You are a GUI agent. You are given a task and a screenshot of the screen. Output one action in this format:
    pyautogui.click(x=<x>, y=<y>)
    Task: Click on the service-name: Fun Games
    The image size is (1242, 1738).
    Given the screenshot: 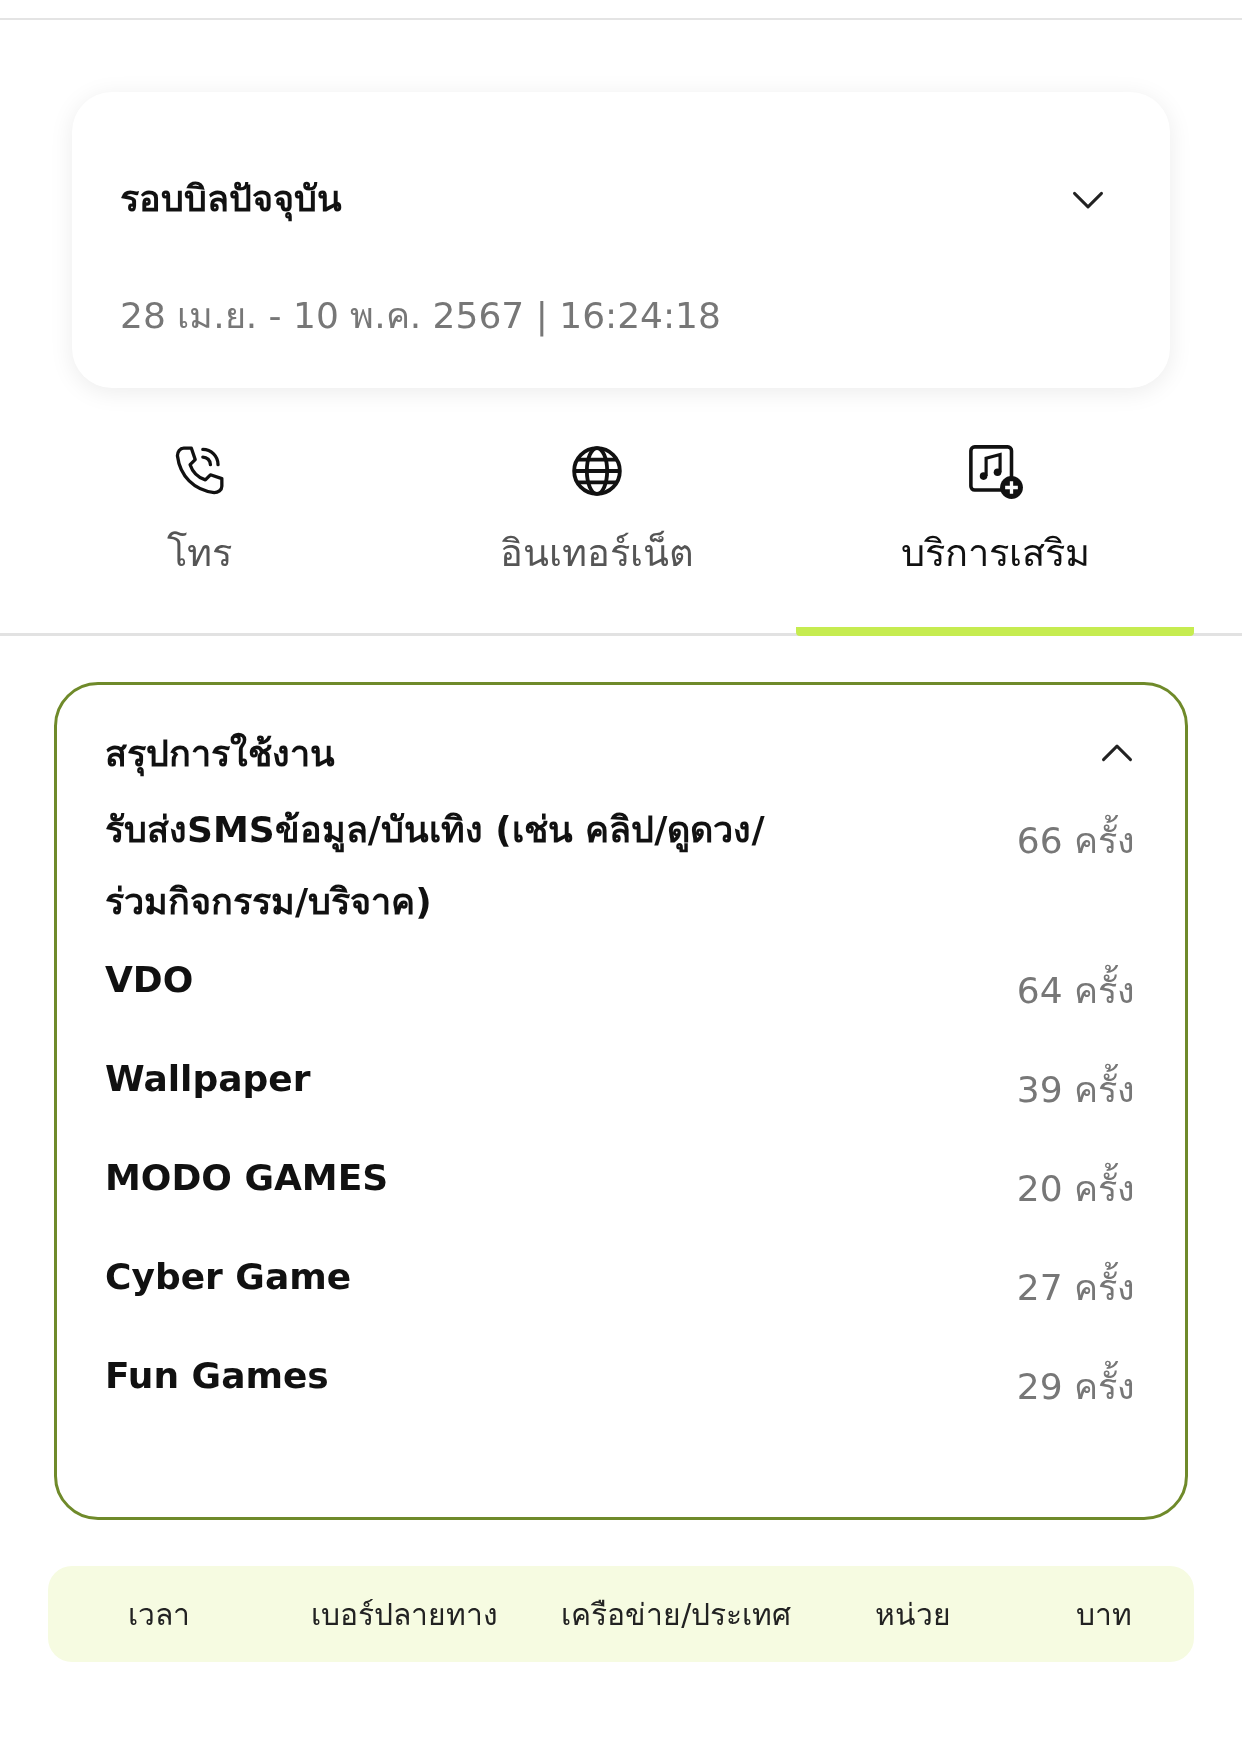 What is the action you would take?
    pyautogui.click(x=217, y=1376)
    